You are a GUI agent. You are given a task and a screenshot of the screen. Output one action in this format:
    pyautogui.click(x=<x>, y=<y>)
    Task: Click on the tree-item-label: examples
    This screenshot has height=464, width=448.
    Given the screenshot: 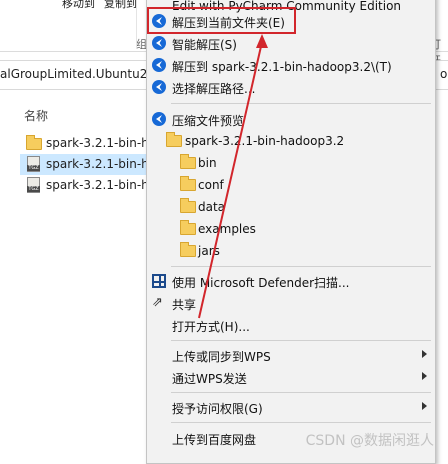 What is the action you would take?
    pyautogui.click(x=227, y=229)
    